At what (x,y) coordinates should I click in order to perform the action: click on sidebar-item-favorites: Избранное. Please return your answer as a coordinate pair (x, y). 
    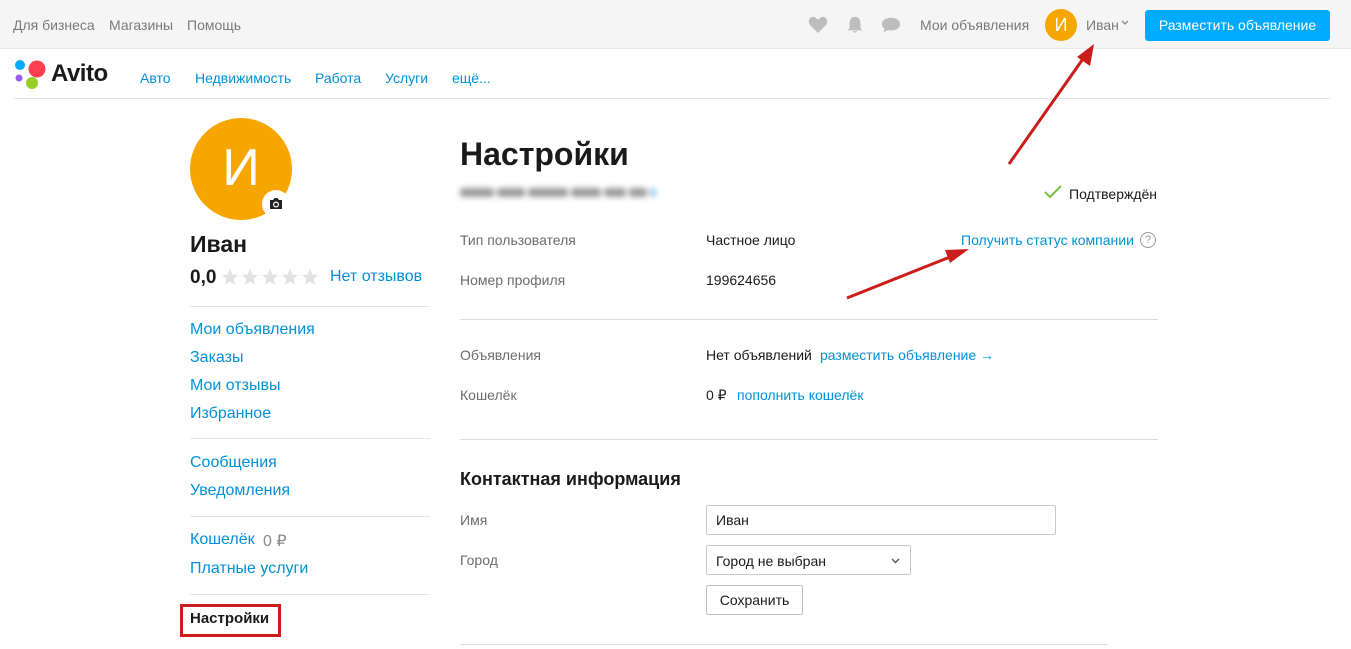
    Looking at the image, I should click on (230, 414).